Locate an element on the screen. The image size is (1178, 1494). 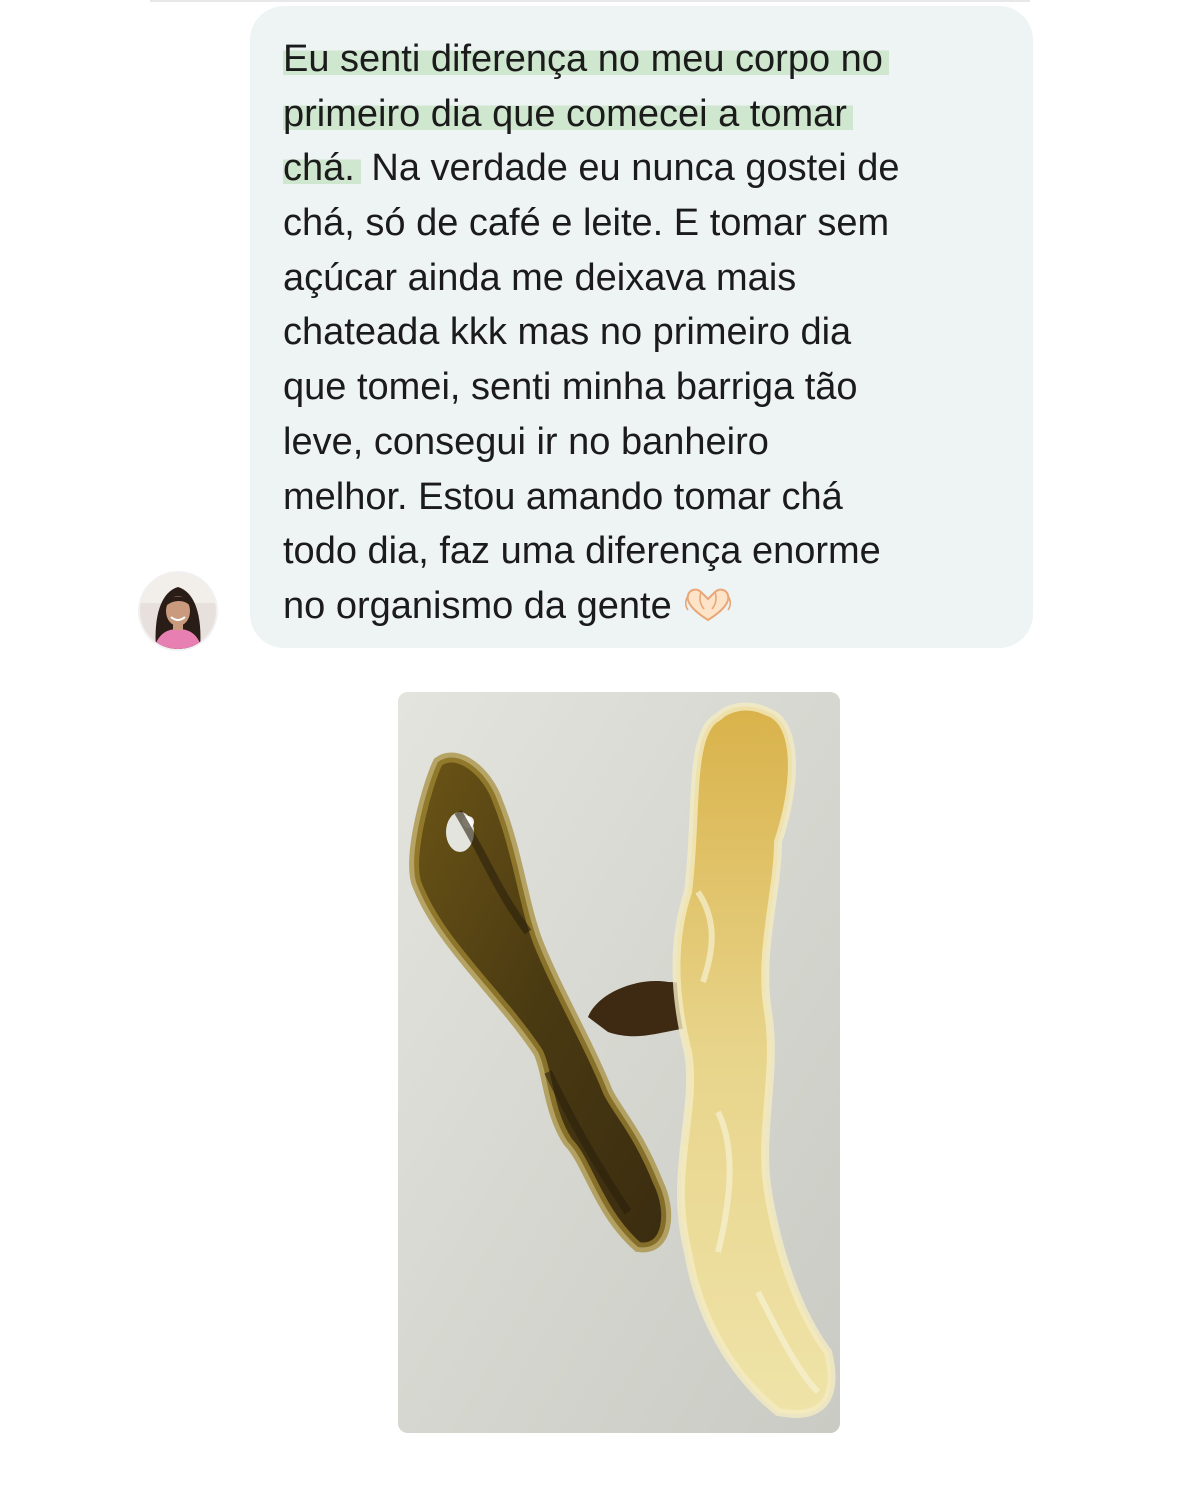
message-line: chateada kkk mas no primeiro dia is located at coordinates (567, 332).